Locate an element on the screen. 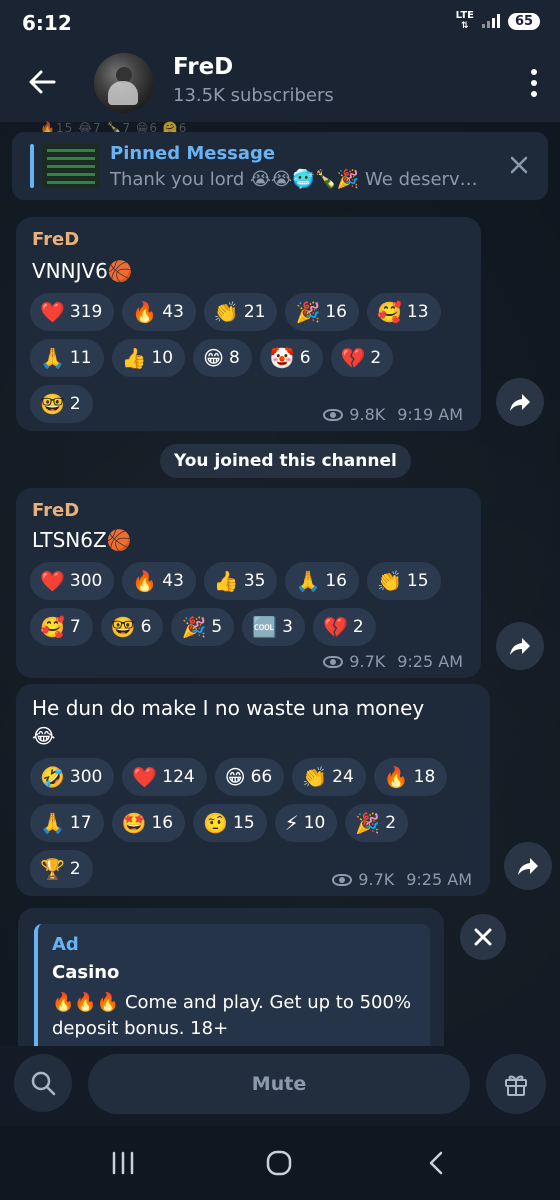 Image resolution: width=560 pixels, height=1200 pixels. reaction-chip: 👏 21 is located at coordinates (240, 312).